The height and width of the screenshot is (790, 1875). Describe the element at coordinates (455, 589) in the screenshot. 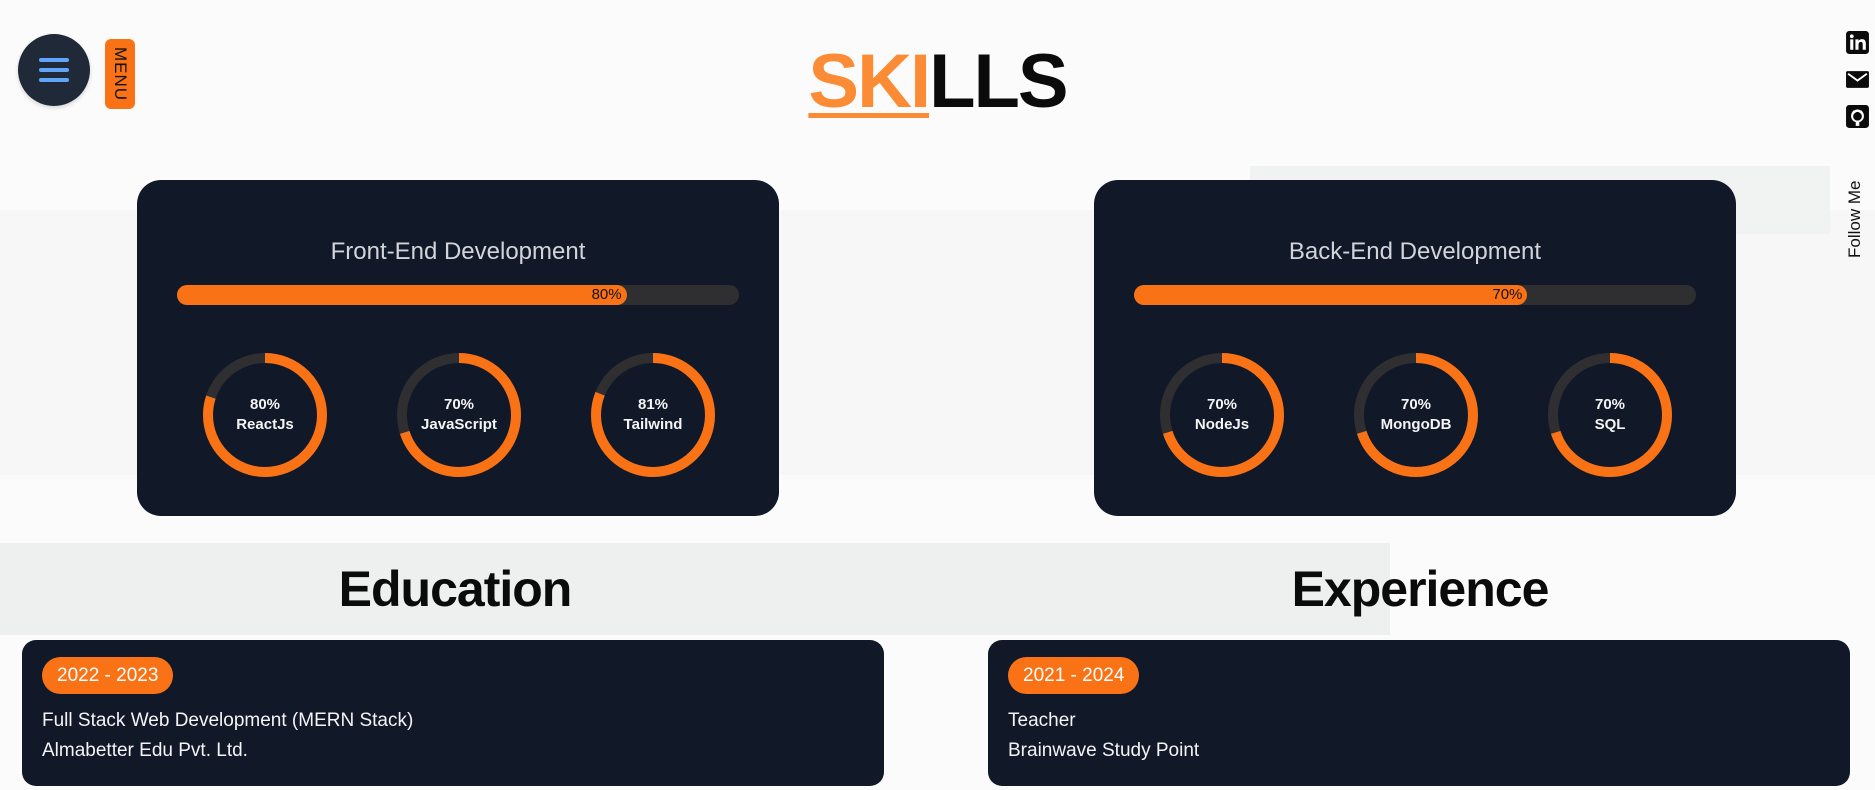

I see `education-heading: Education` at that location.